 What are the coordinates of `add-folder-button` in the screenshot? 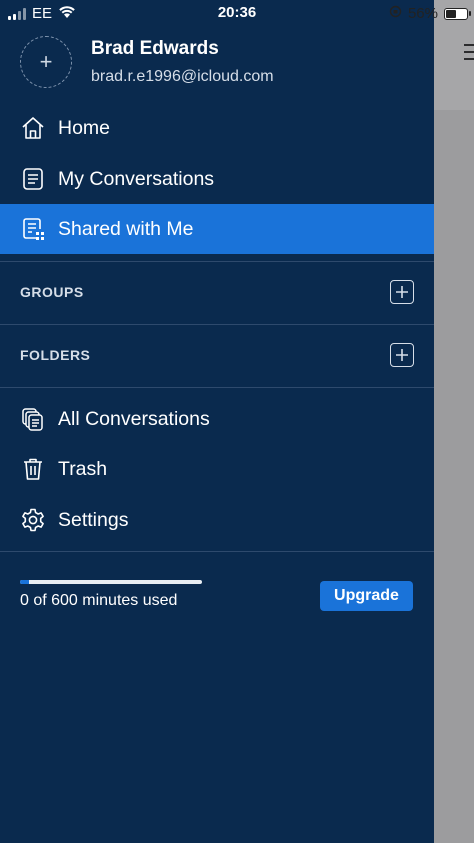 It's located at (402, 355).